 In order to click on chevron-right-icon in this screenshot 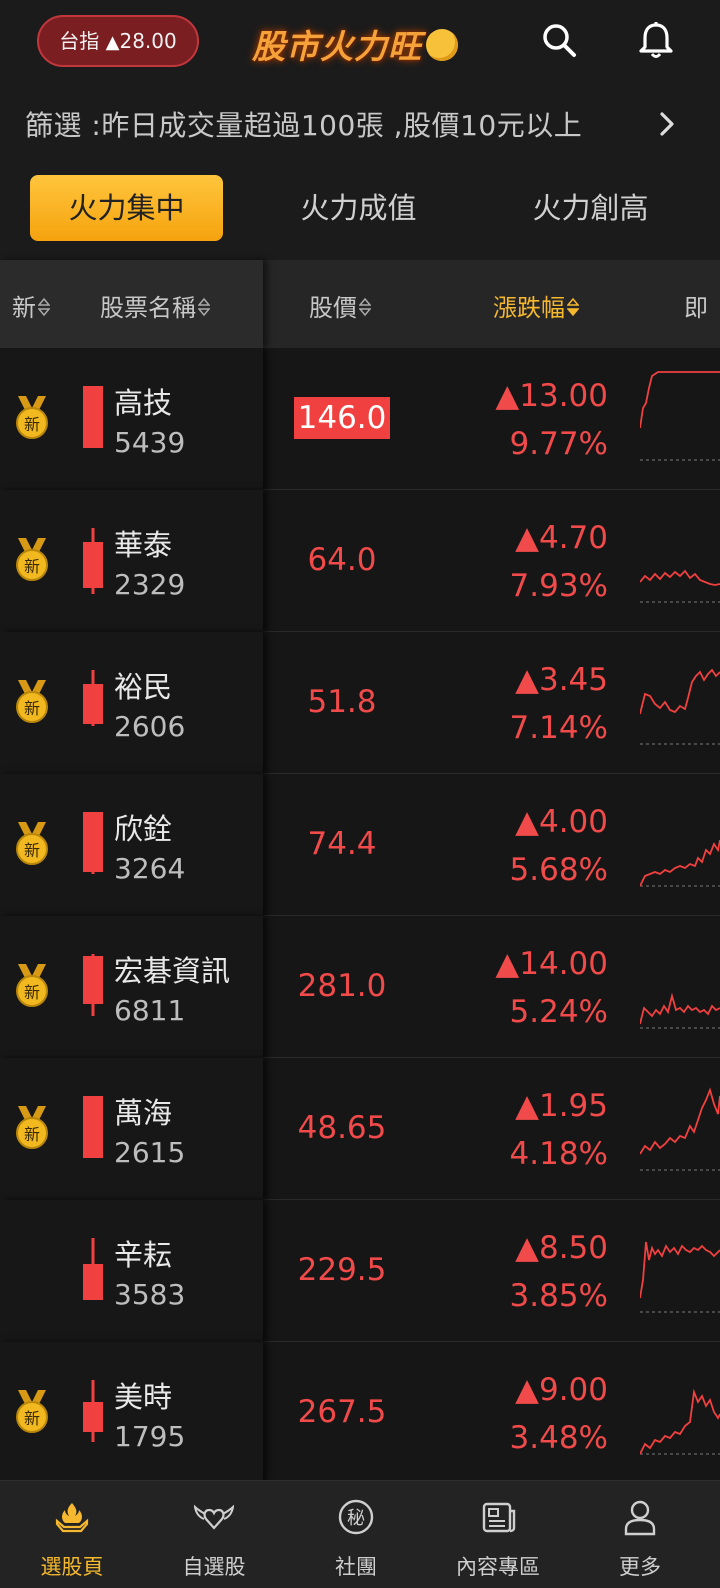, I will do `click(668, 124)`.